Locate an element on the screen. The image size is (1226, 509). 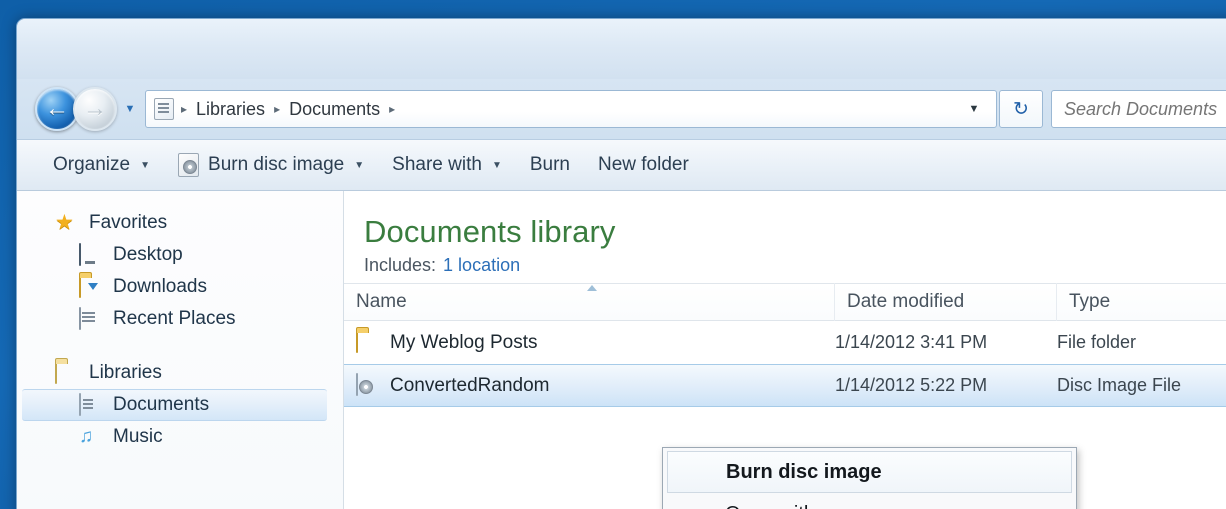
file-type-cell: Disc Image File is located at coordinates (1119, 385).